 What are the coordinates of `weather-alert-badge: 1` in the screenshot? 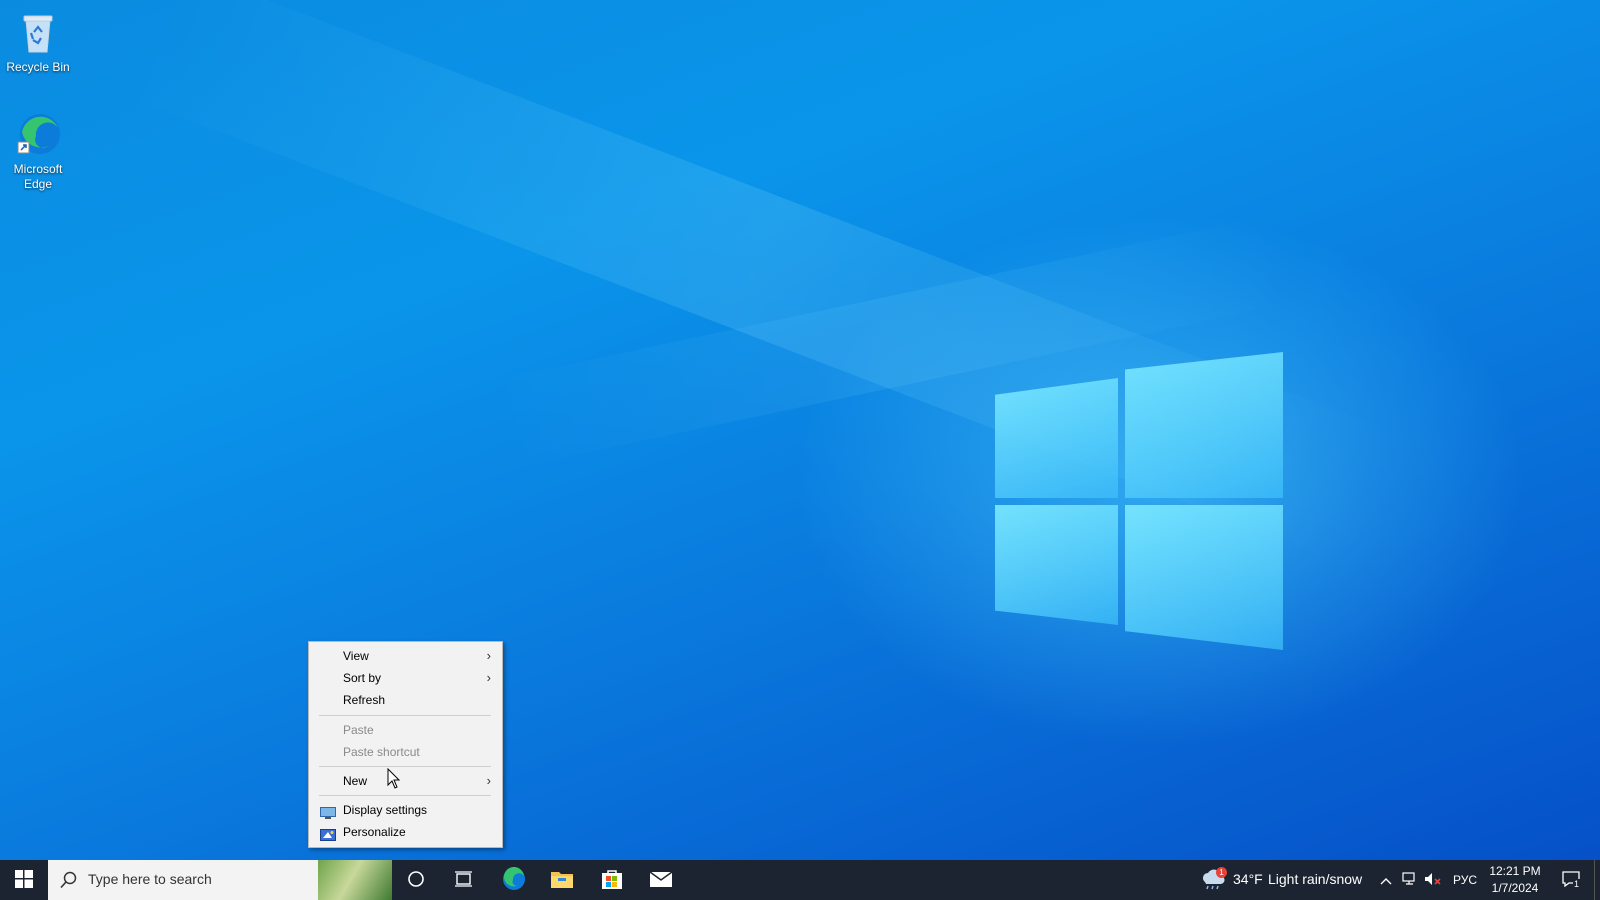 It's located at (1221, 872).